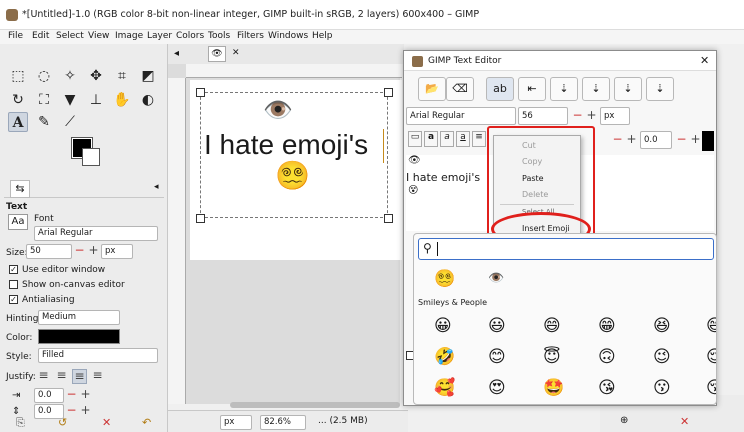  What do you see at coordinates (159, 36) in the screenshot?
I see `menu-layer: Layer` at bounding box center [159, 36].